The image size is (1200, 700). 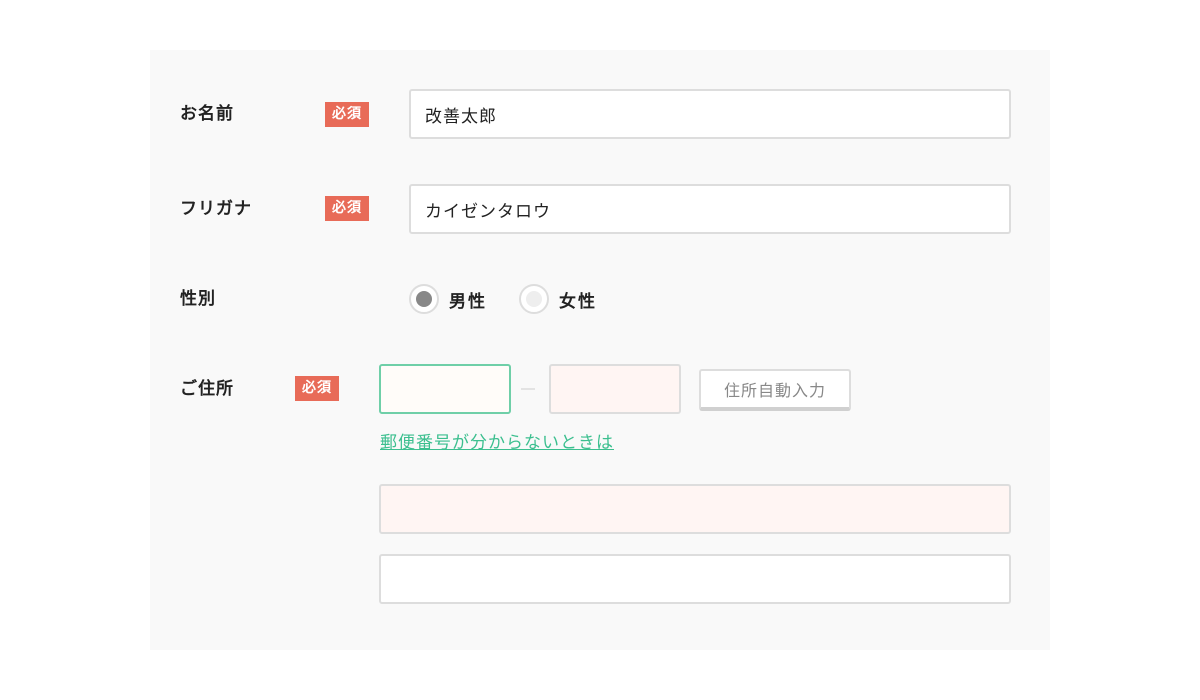 I want to click on postal-code-separator, so click(x=528, y=389).